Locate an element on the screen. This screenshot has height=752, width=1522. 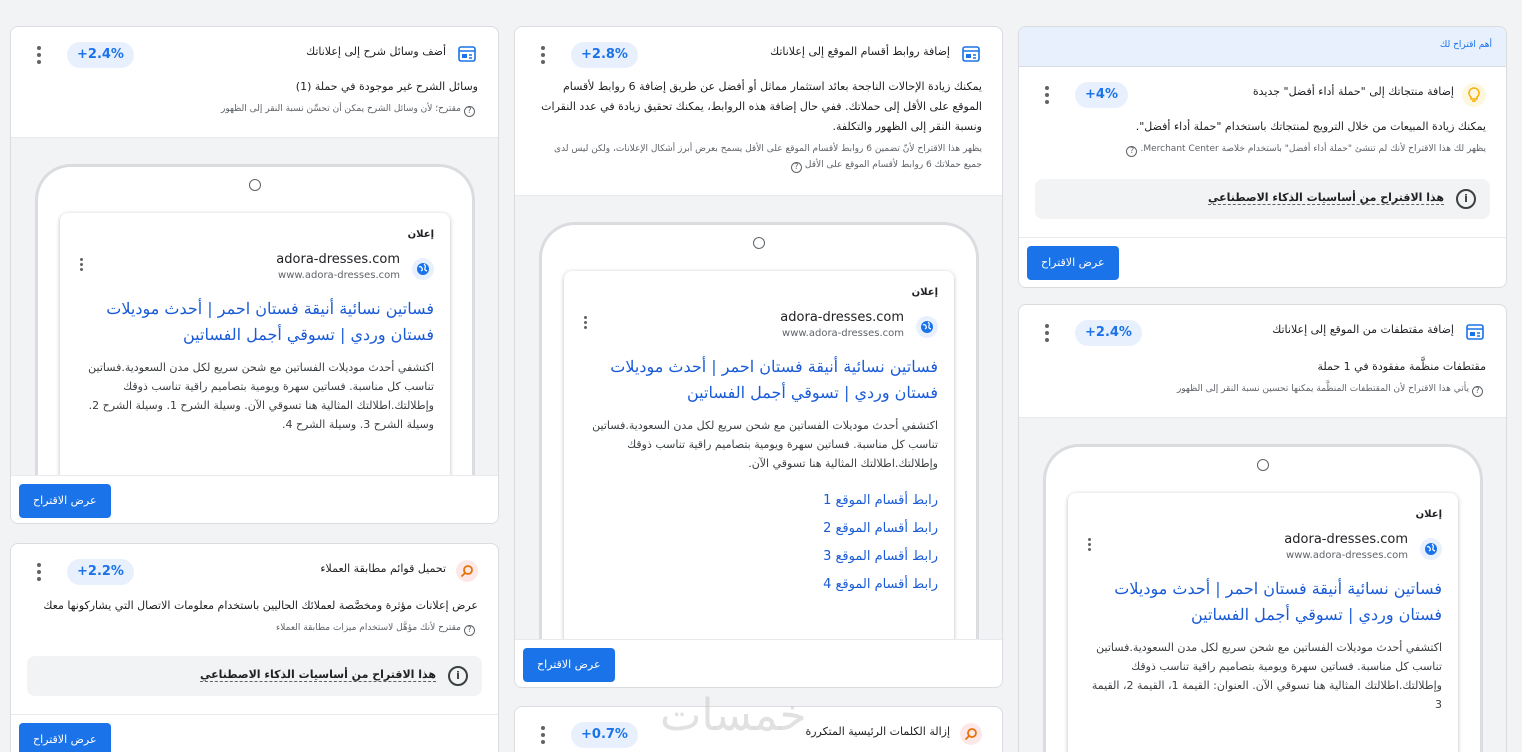
banner-label: أهم اقتراح لك is located at coordinates (1465, 45).